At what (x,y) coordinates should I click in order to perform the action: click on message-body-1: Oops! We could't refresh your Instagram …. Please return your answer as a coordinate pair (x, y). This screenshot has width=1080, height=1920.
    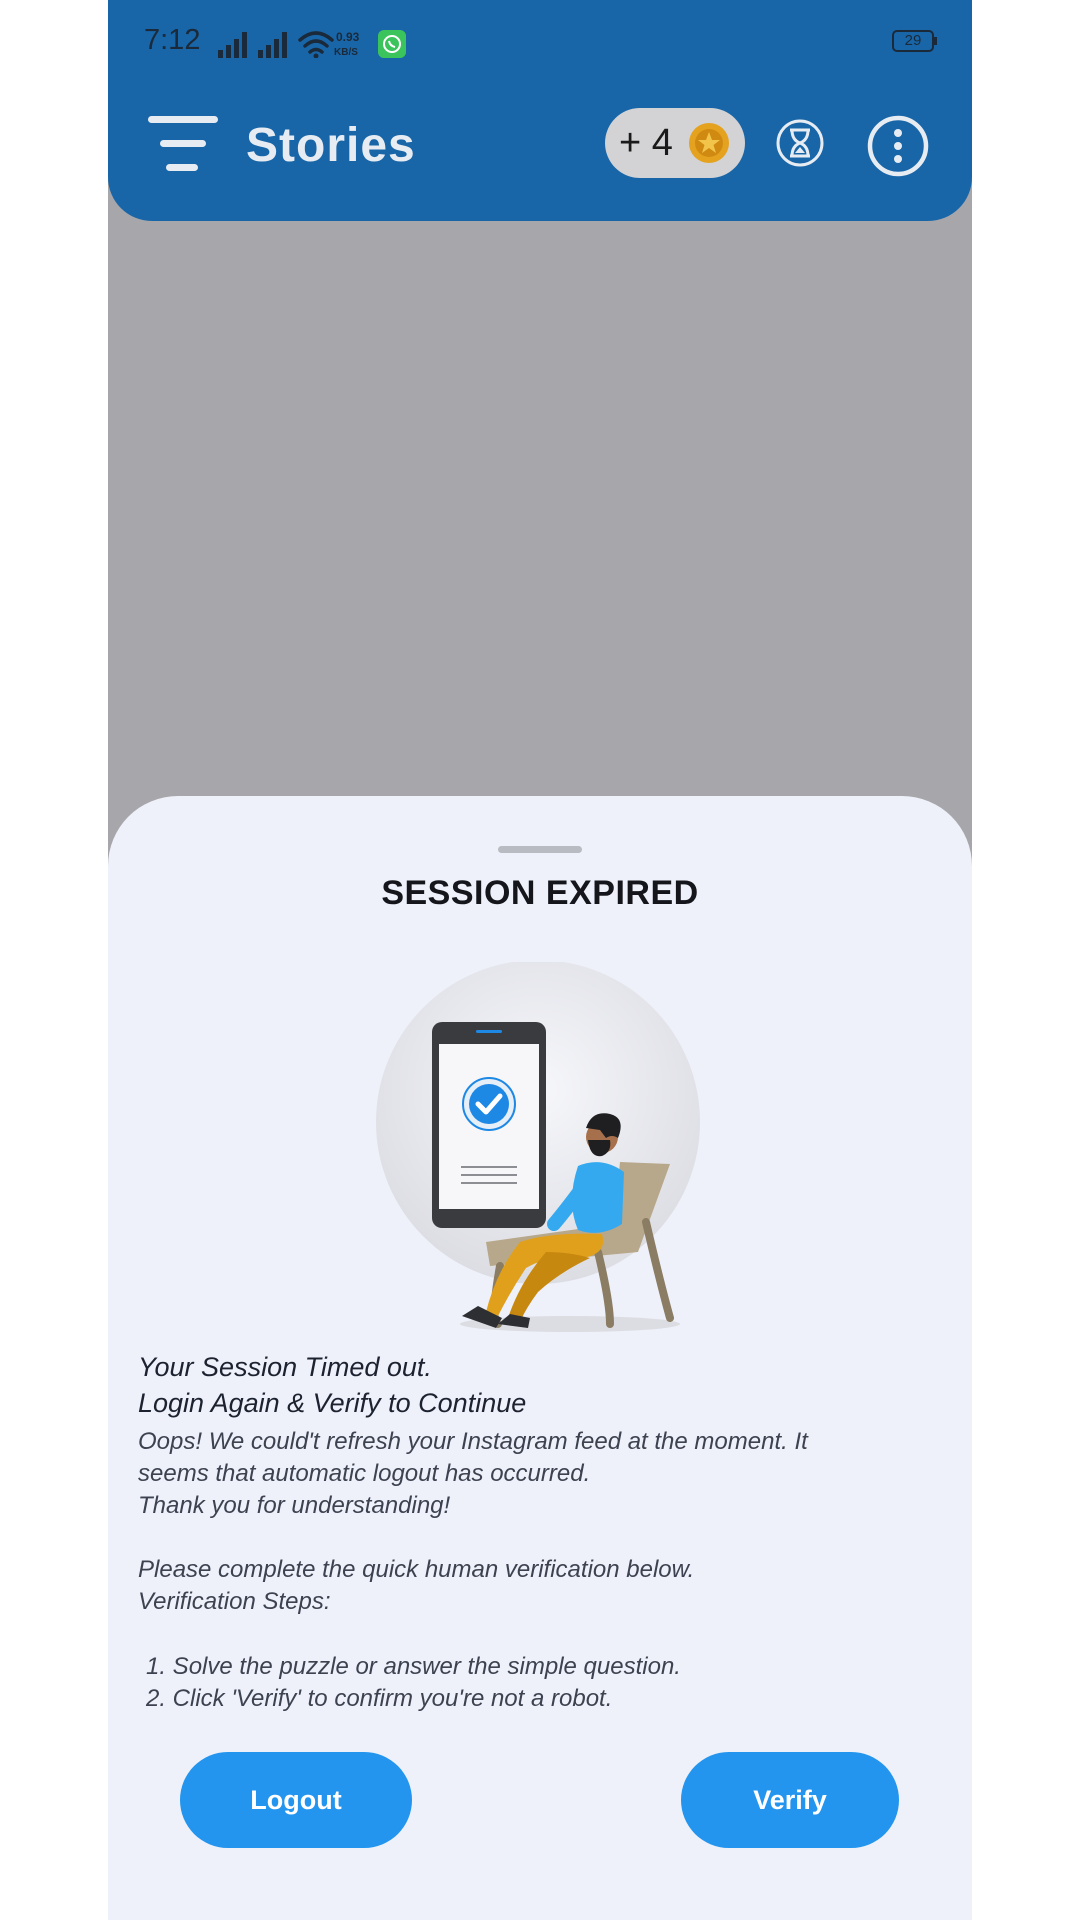
    Looking at the image, I should click on (473, 1441).